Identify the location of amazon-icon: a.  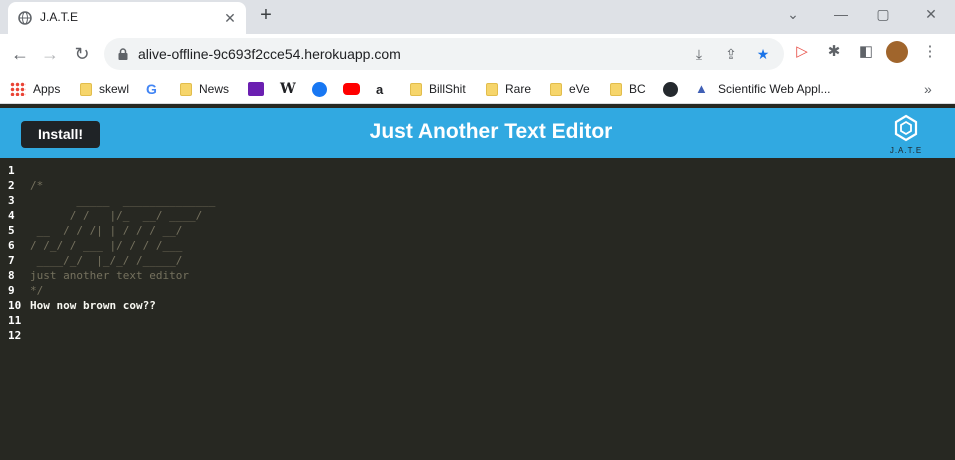
(379, 89).